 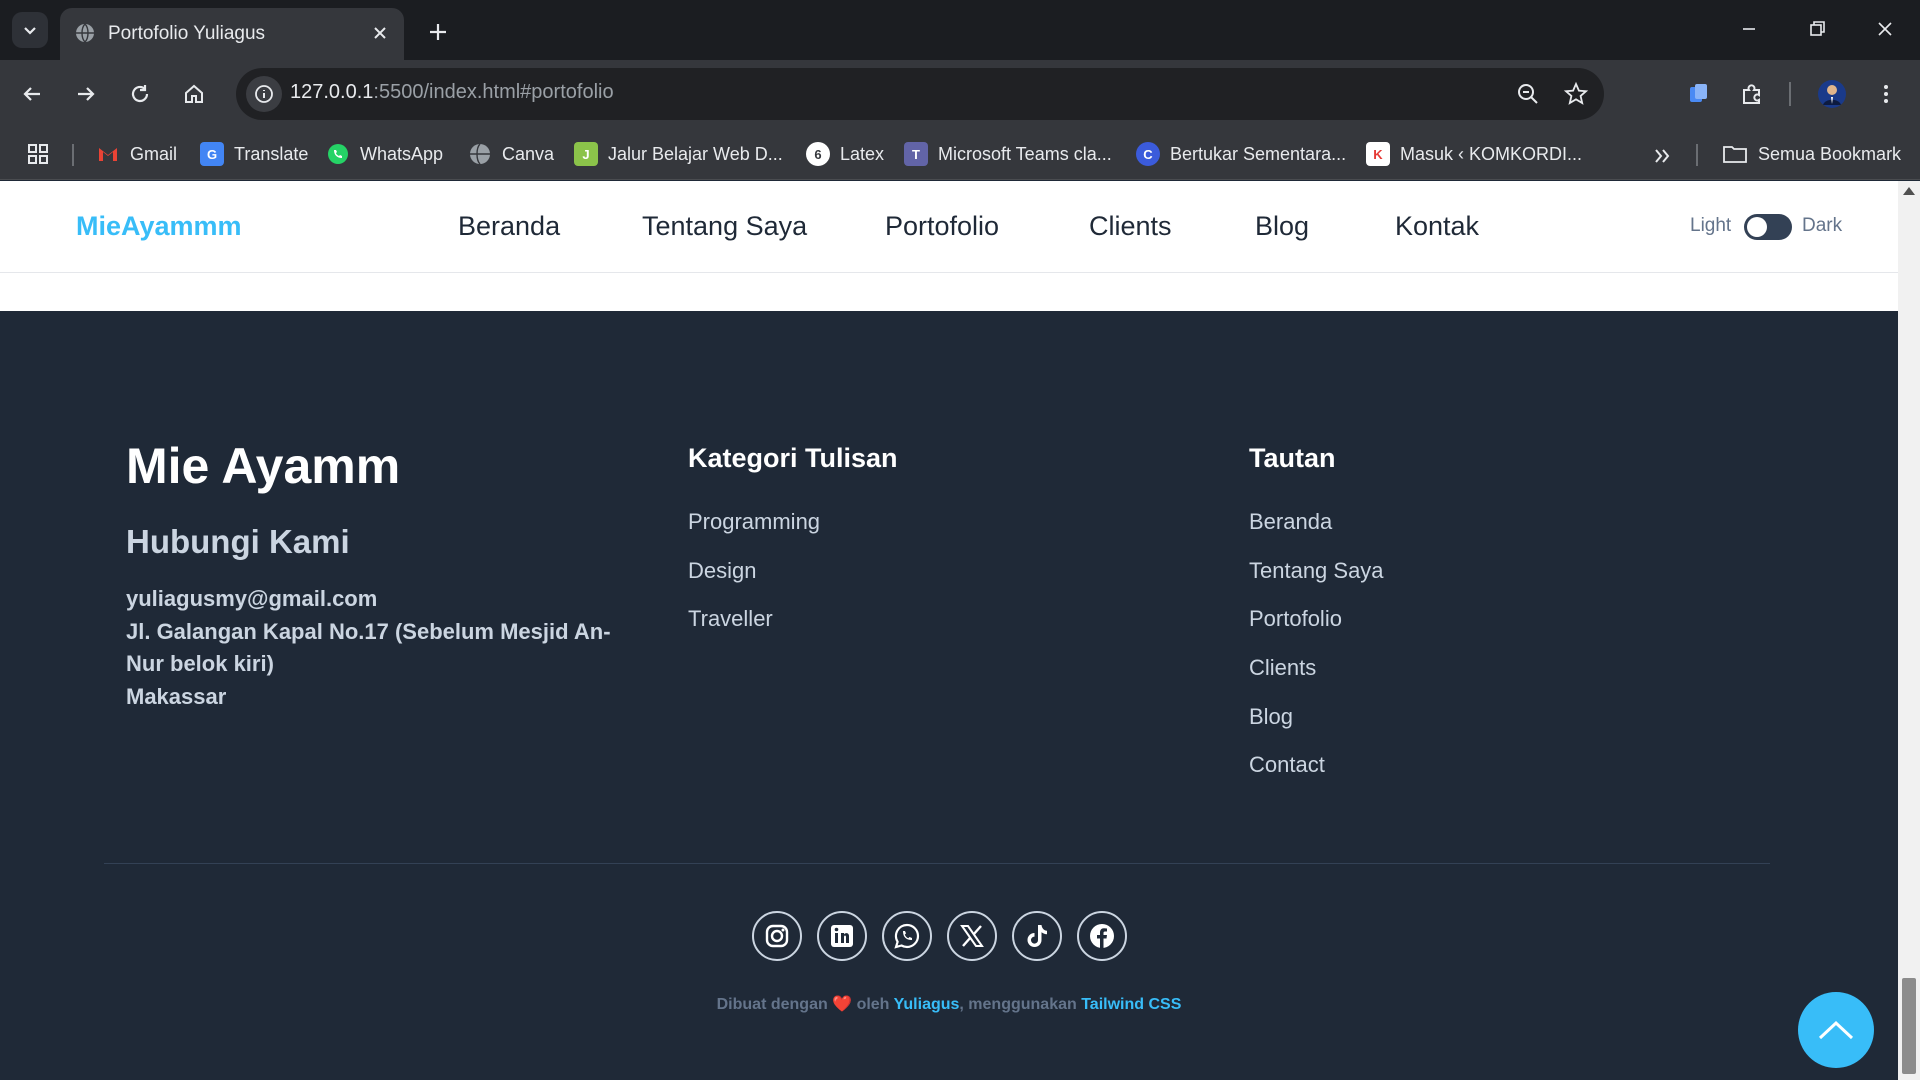 What do you see at coordinates (920, 94) in the screenshot?
I see `address-bar: 127.0.0.1:5500/index.html#portofolio` at bounding box center [920, 94].